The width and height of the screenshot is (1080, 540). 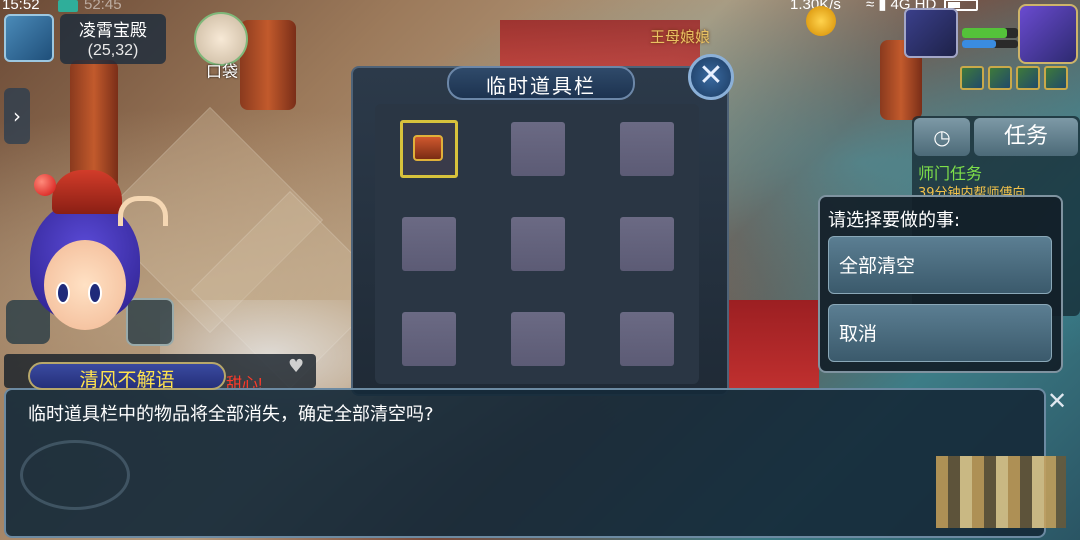 I want to click on bag-label: 口袋, so click(x=221, y=71).